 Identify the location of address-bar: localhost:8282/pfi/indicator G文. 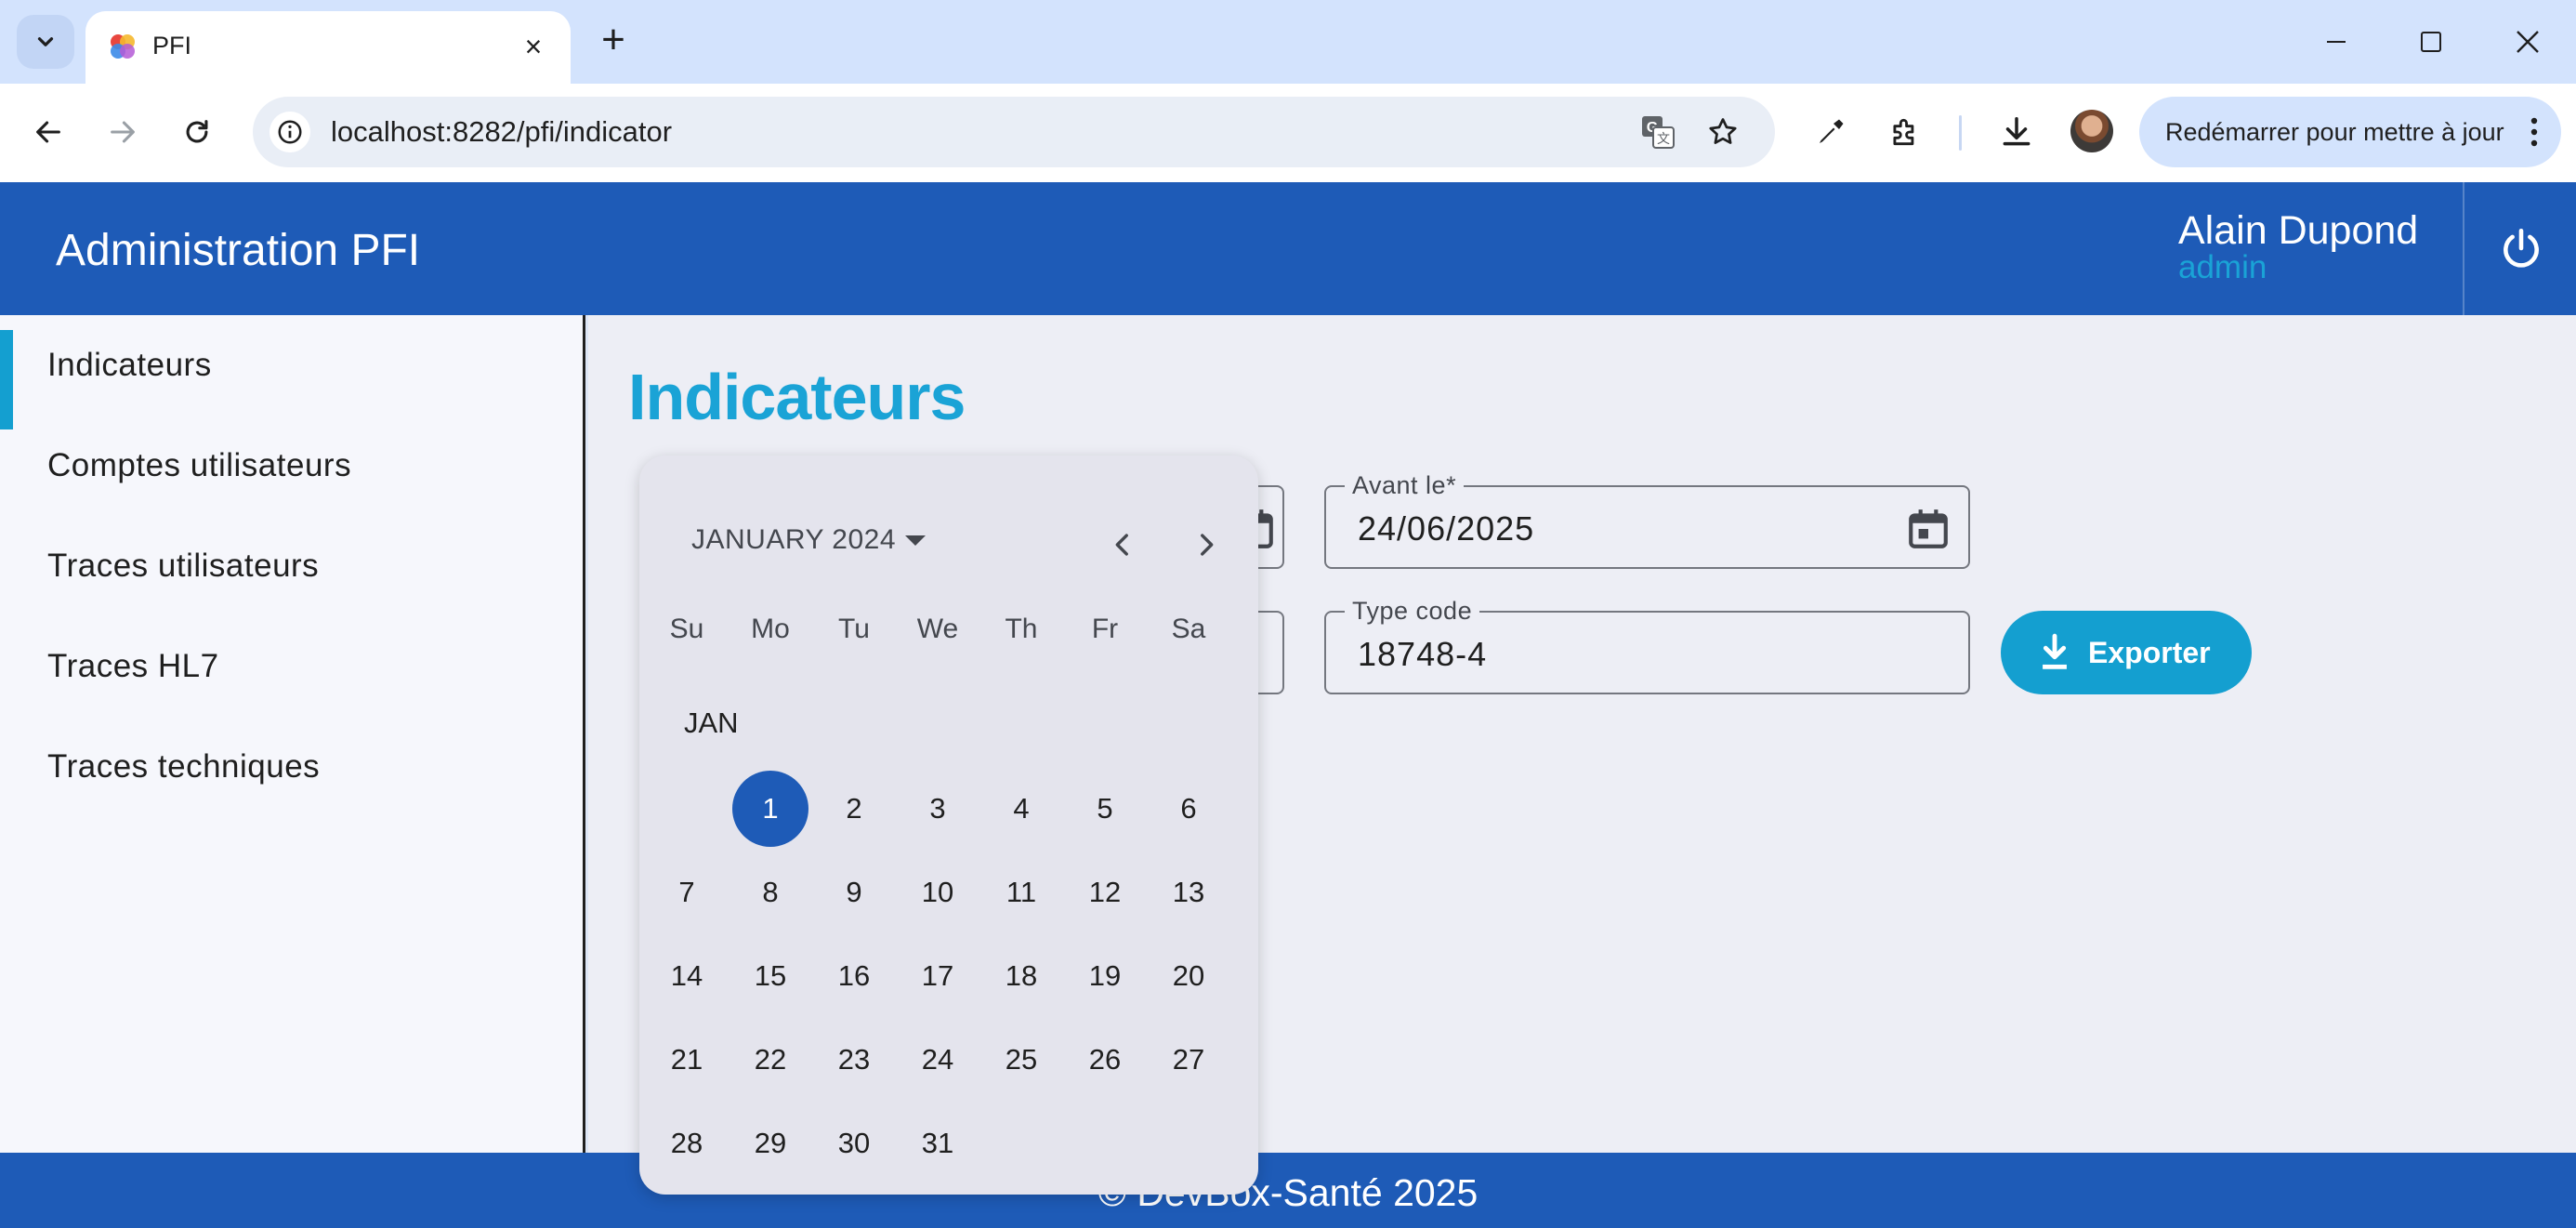
(1014, 132).